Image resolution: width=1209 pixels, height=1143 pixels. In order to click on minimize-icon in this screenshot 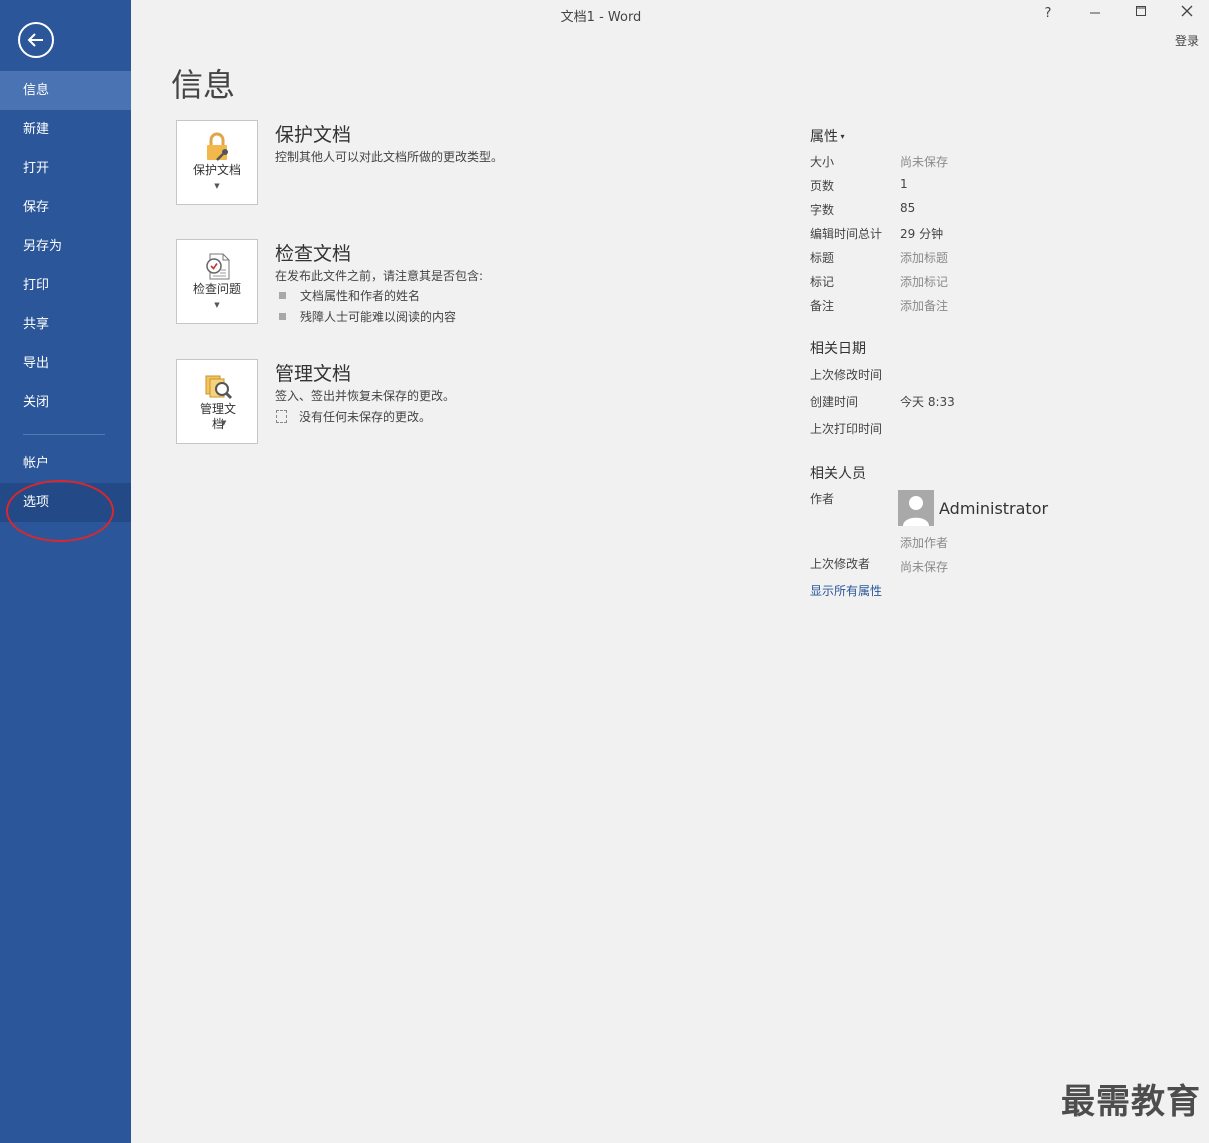, I will do `click(1095, 13)`.